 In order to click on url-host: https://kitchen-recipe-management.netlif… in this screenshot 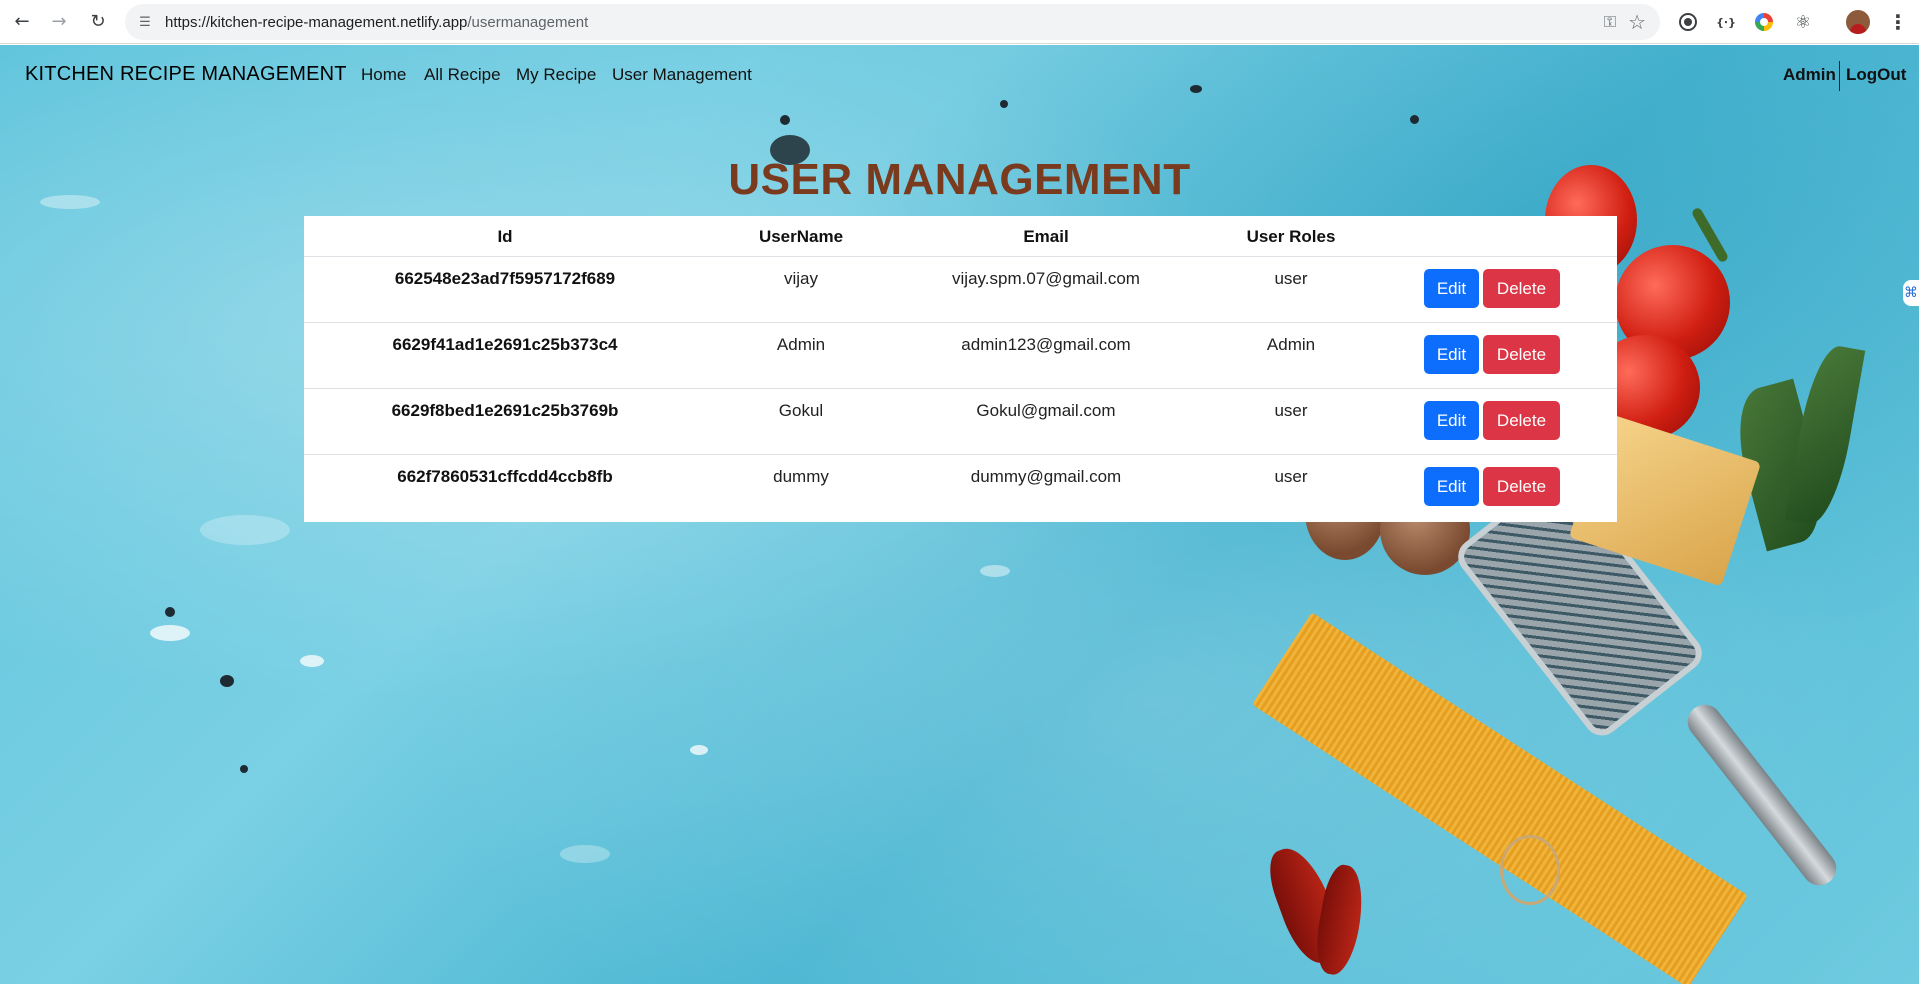, I will do `click(316, 22)`.